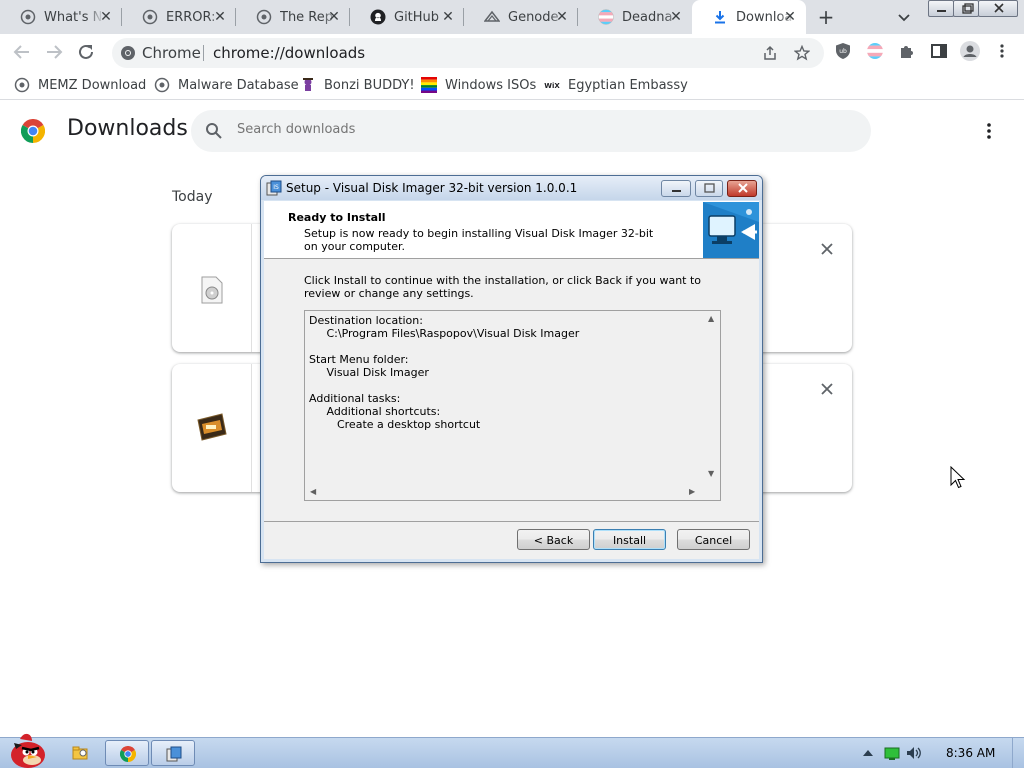 The height and width of the screenshot is (768, 1024). What do you see at coordinates (892, 753) in the screenshot?
I see `network-icon` at bounding box center [892, 753].